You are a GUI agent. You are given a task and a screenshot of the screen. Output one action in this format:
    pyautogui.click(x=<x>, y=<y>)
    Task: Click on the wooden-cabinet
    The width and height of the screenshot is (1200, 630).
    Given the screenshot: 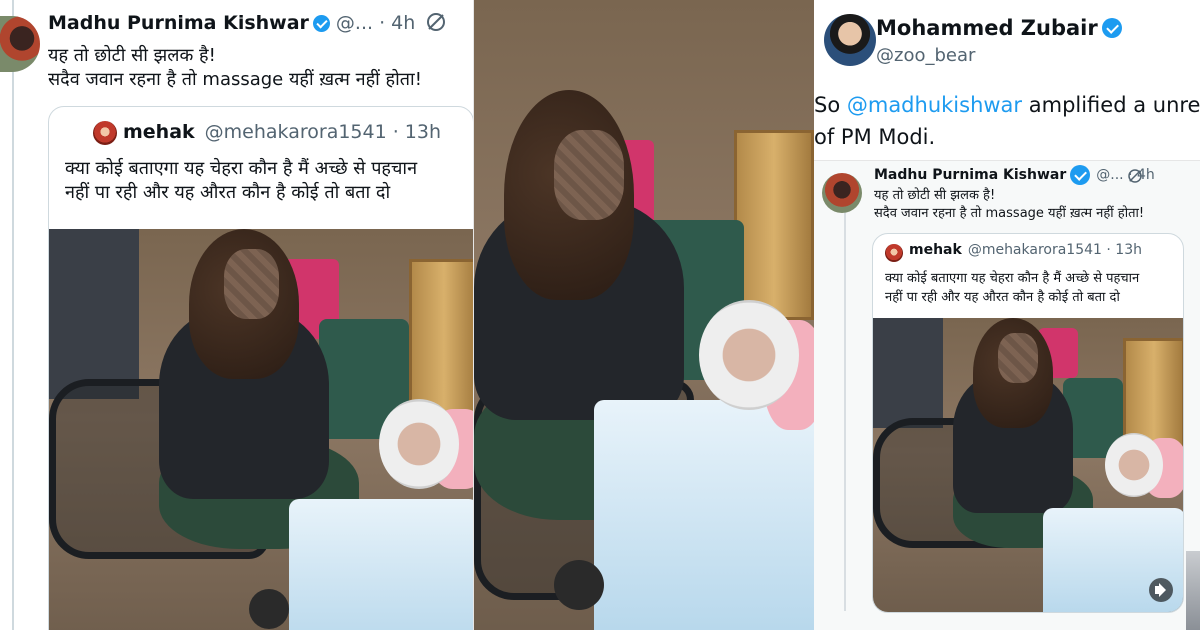 What is the action you would take?
    pyautogui.click(x=774, y=225)
    